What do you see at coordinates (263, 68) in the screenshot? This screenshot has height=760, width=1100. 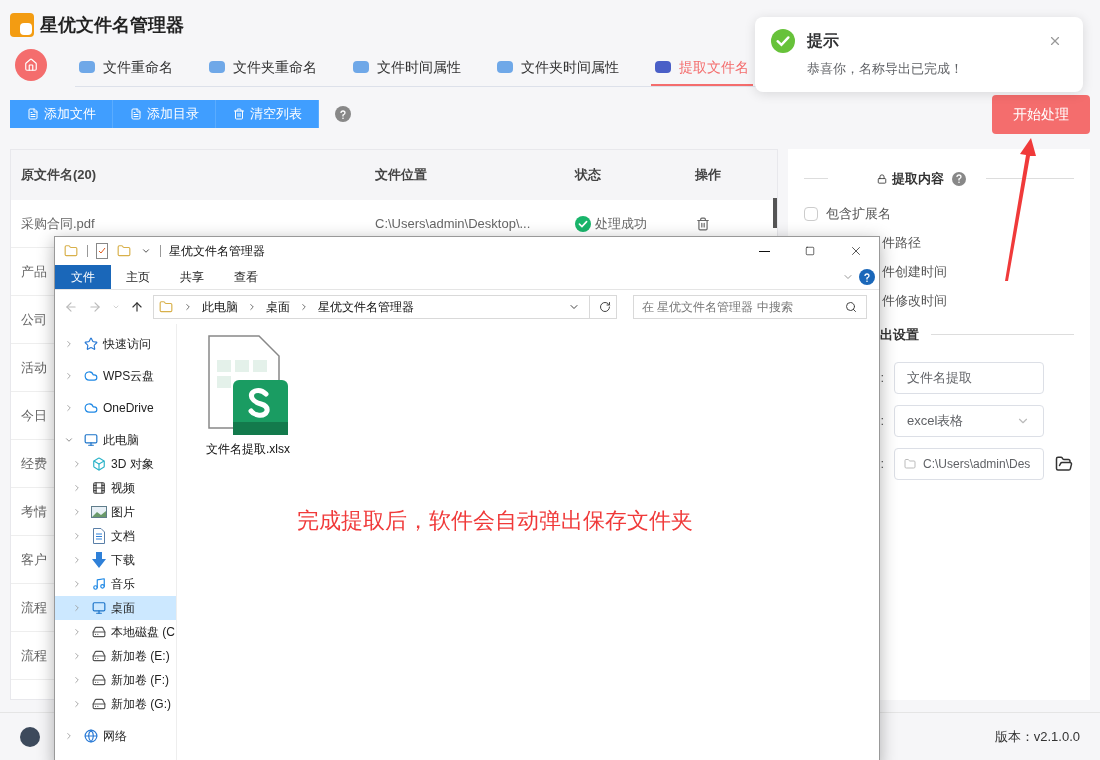 I see `tab: 文件夹重命名` at bounding box center [263, 68].